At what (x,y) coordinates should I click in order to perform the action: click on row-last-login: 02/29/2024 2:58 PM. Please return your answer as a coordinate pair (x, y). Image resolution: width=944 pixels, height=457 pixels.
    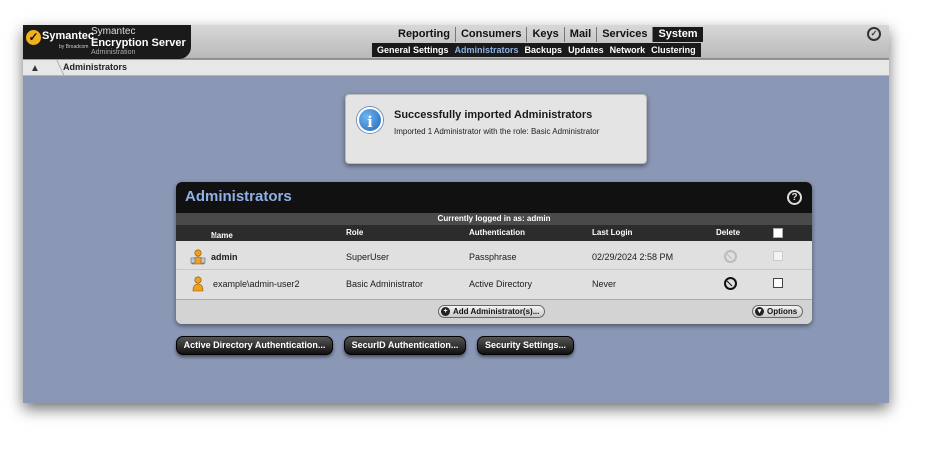
    Looking at the image, I should click on (633, 257).